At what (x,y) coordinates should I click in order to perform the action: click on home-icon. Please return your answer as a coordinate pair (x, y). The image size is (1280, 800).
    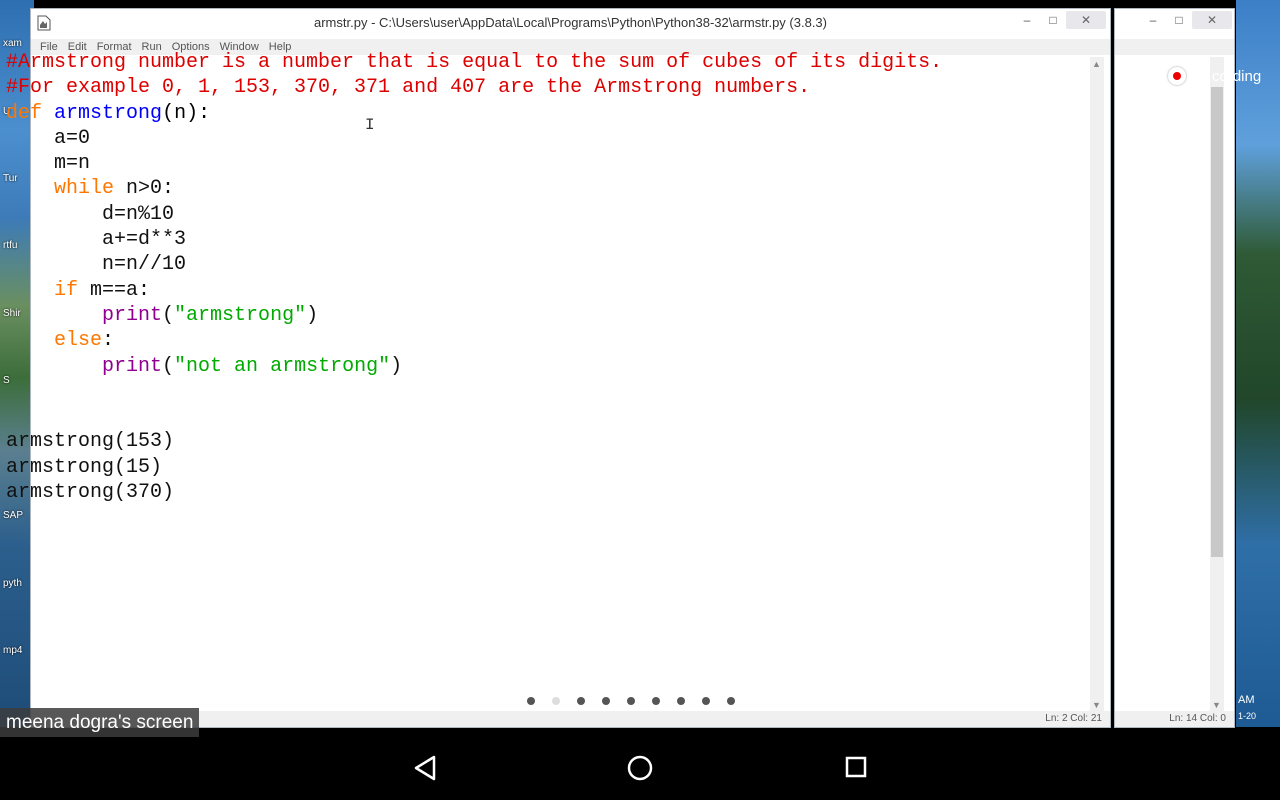
    Looking at the image, I should click on (640, 768).